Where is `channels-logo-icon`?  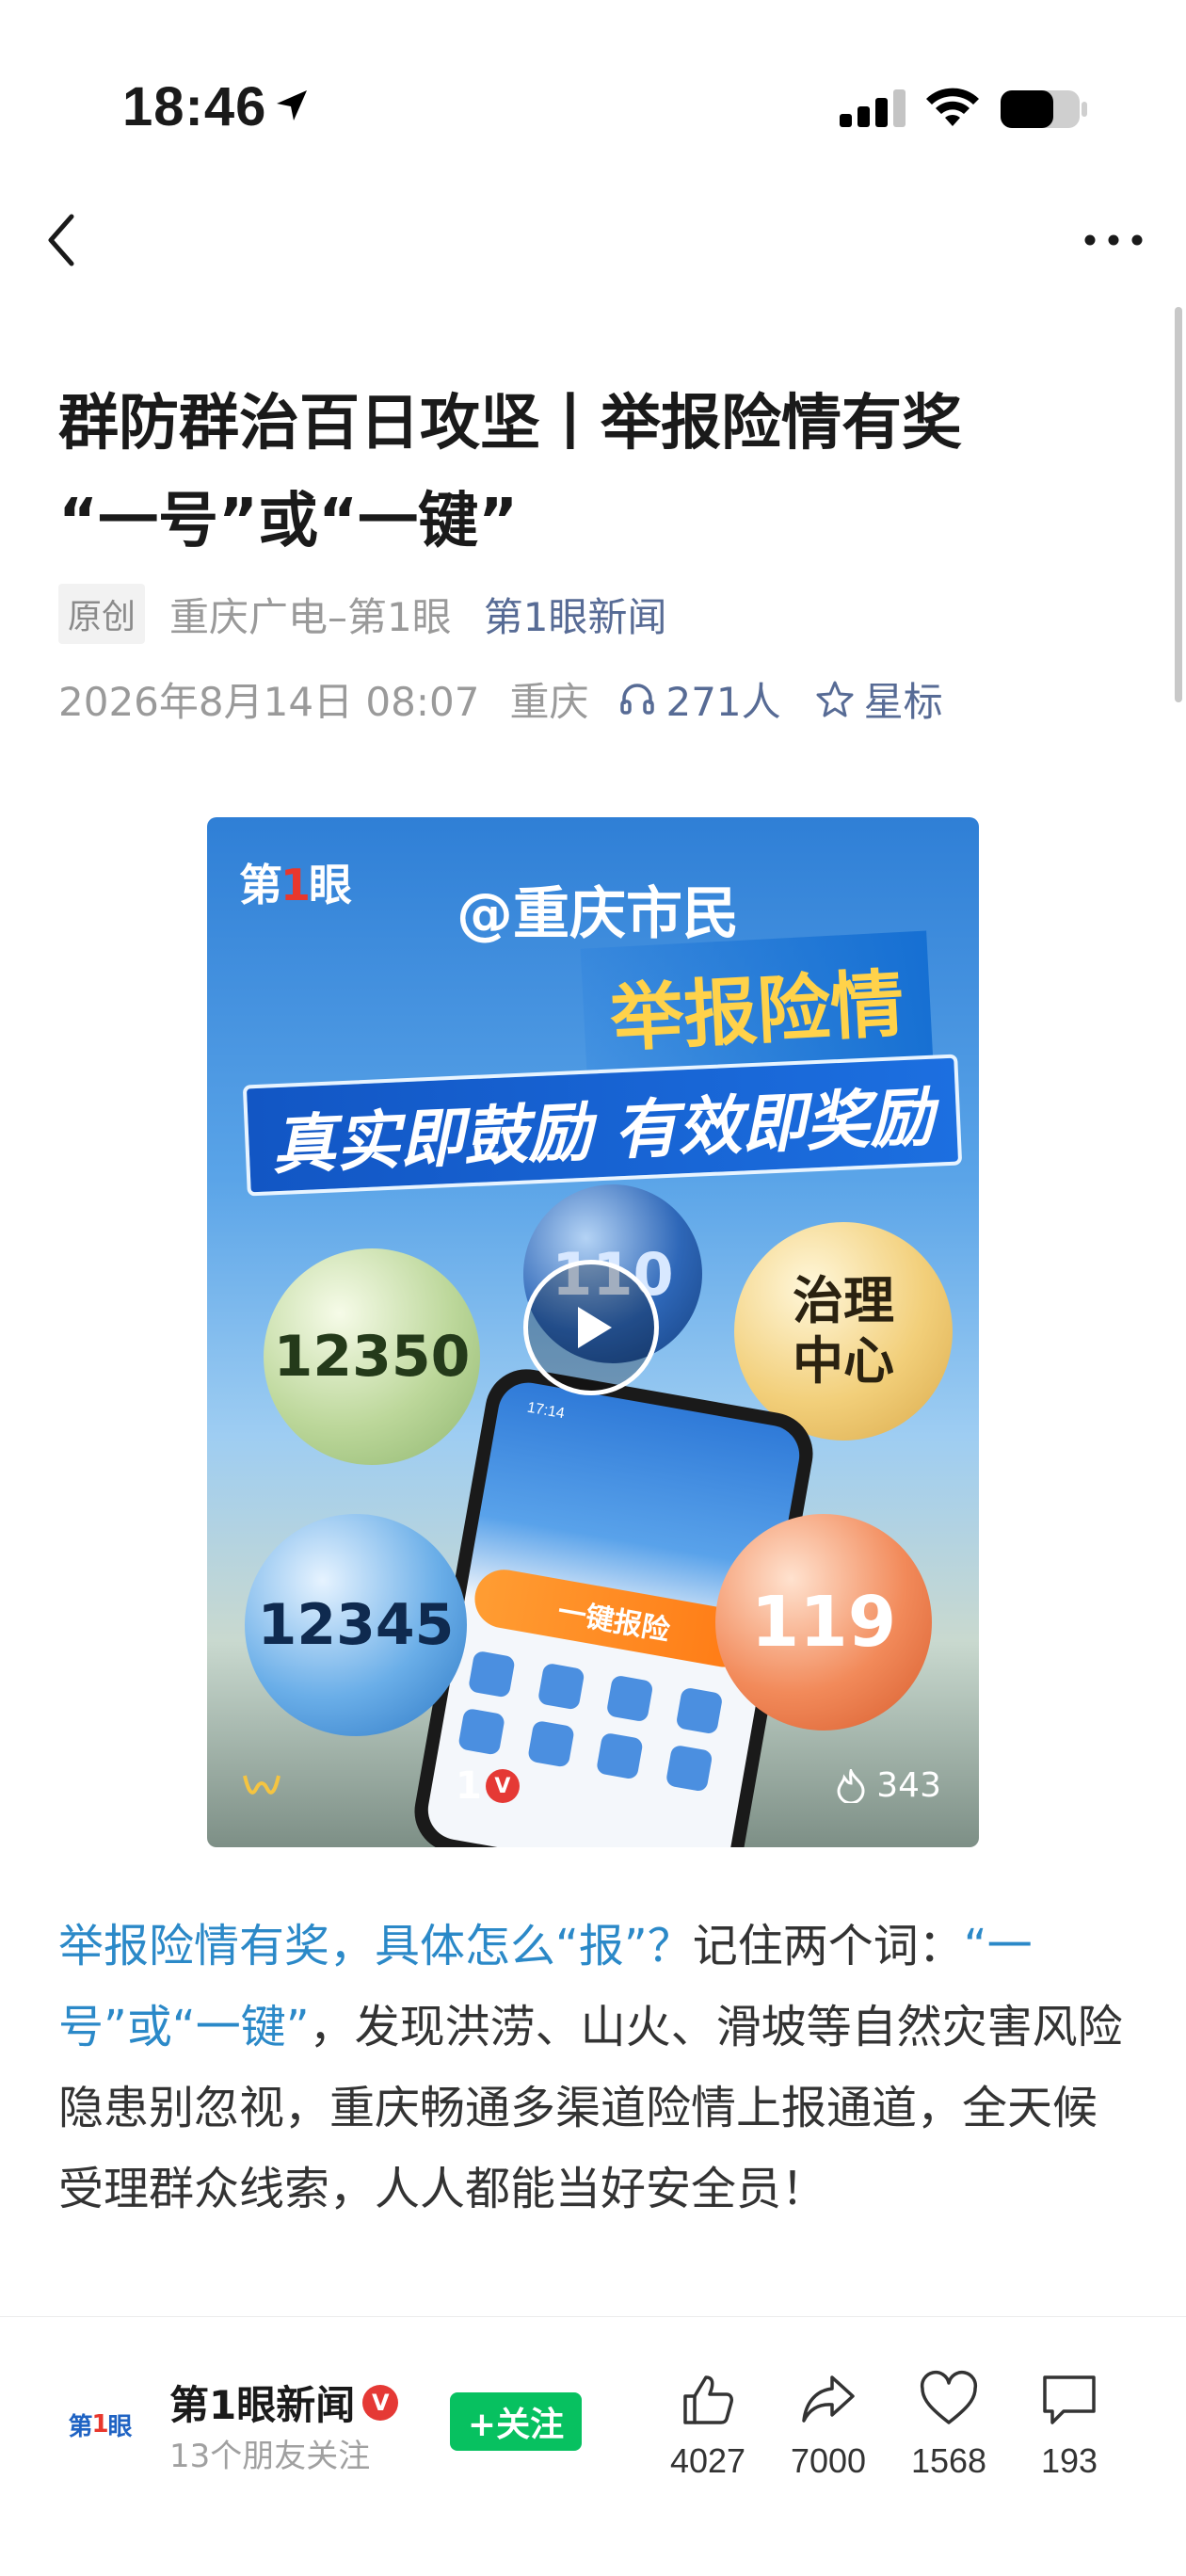
channels-logo-icon is located at coordinates (261, 1792).